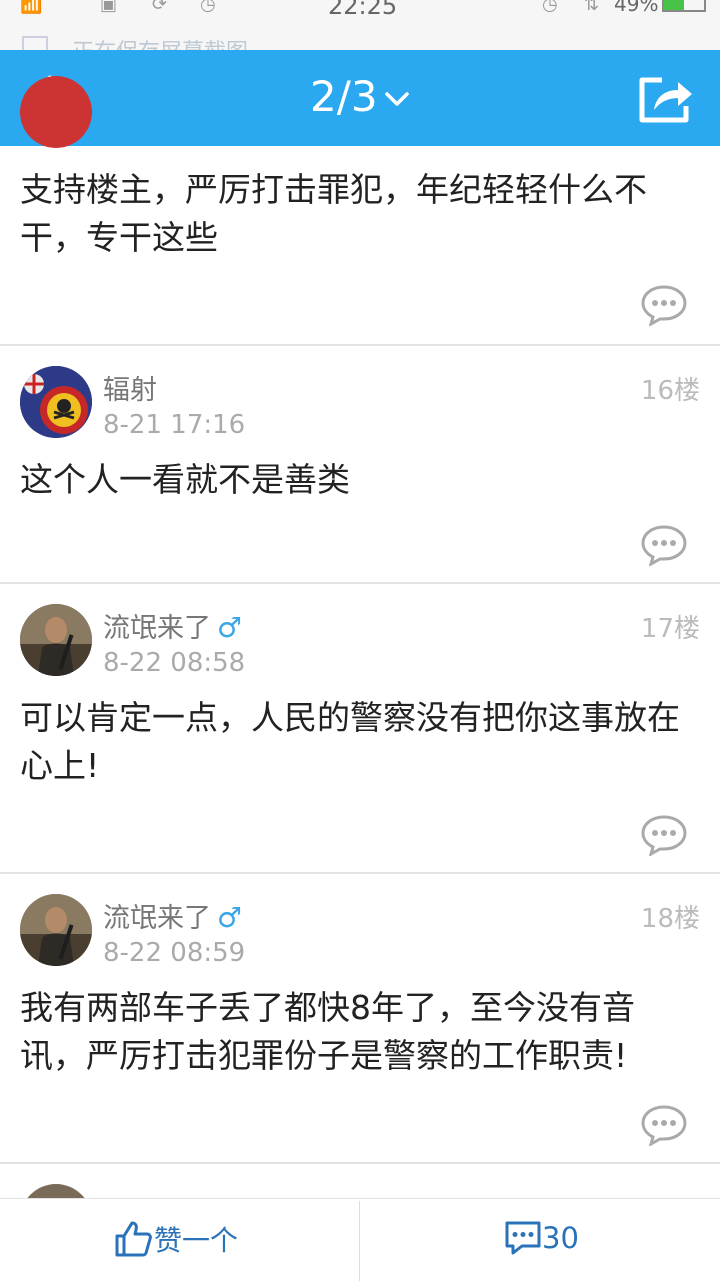 The width and height of the screenshot is (720, 1281). I want to click on battery-icon, so click(684, 6).